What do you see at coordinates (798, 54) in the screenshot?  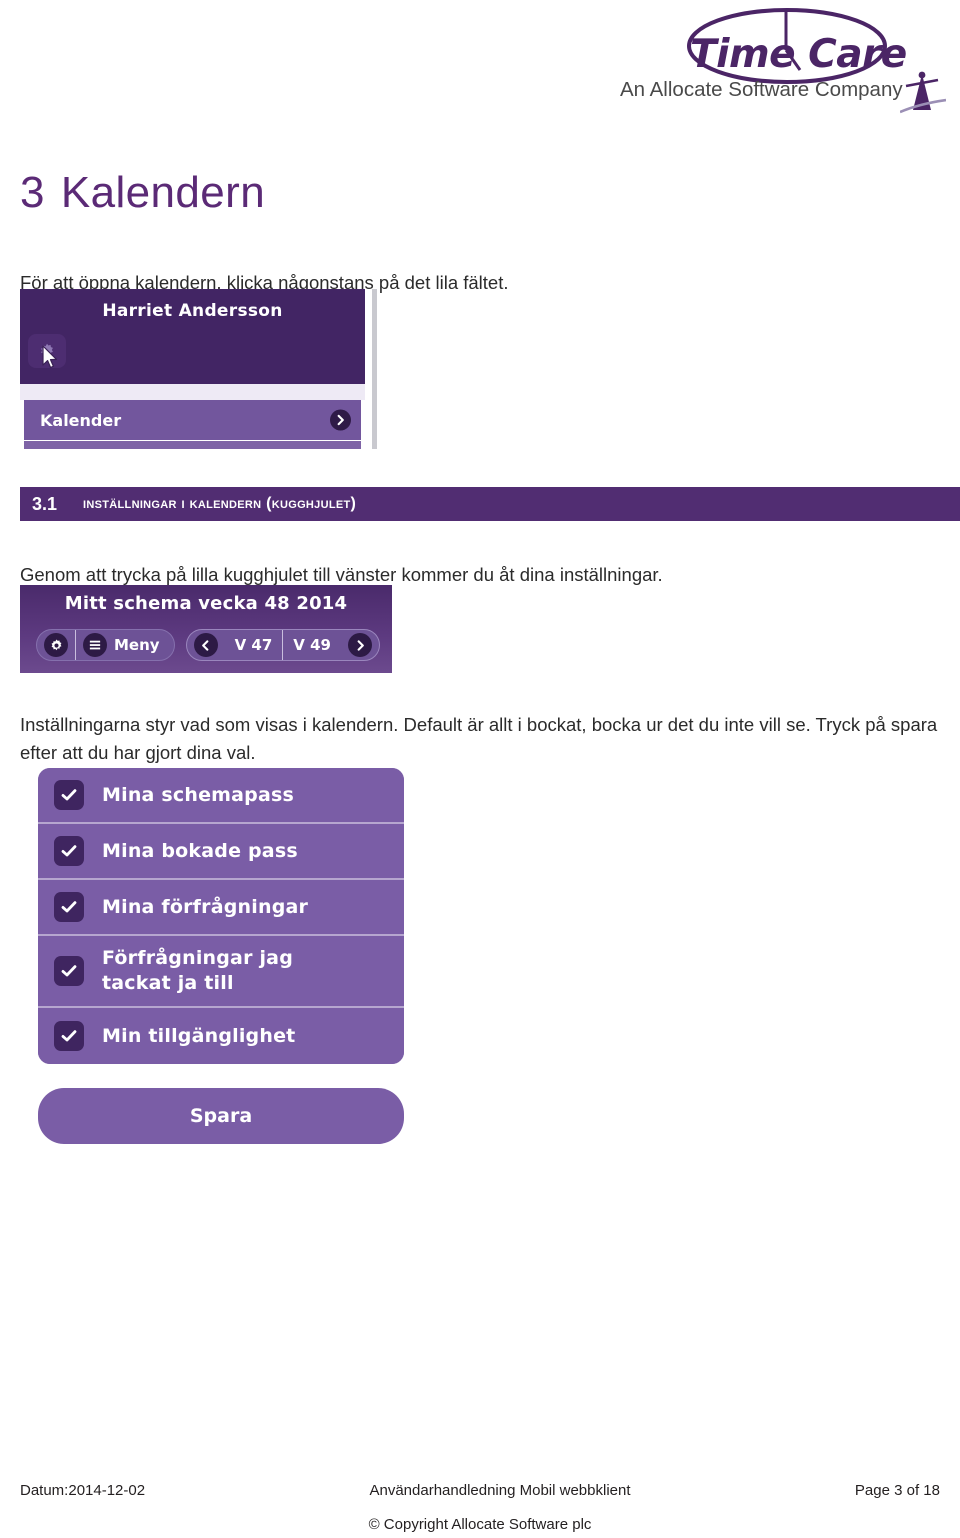 I see `logo-wordmark: Time Care` at bounding box center [798, 54].